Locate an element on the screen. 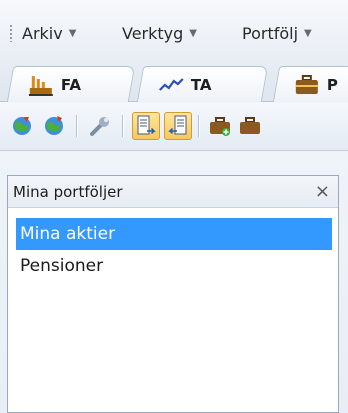 Image resolution: width=348 pixels, height=413 pixels. globe-down-icon is located at coordinates (22, 126).